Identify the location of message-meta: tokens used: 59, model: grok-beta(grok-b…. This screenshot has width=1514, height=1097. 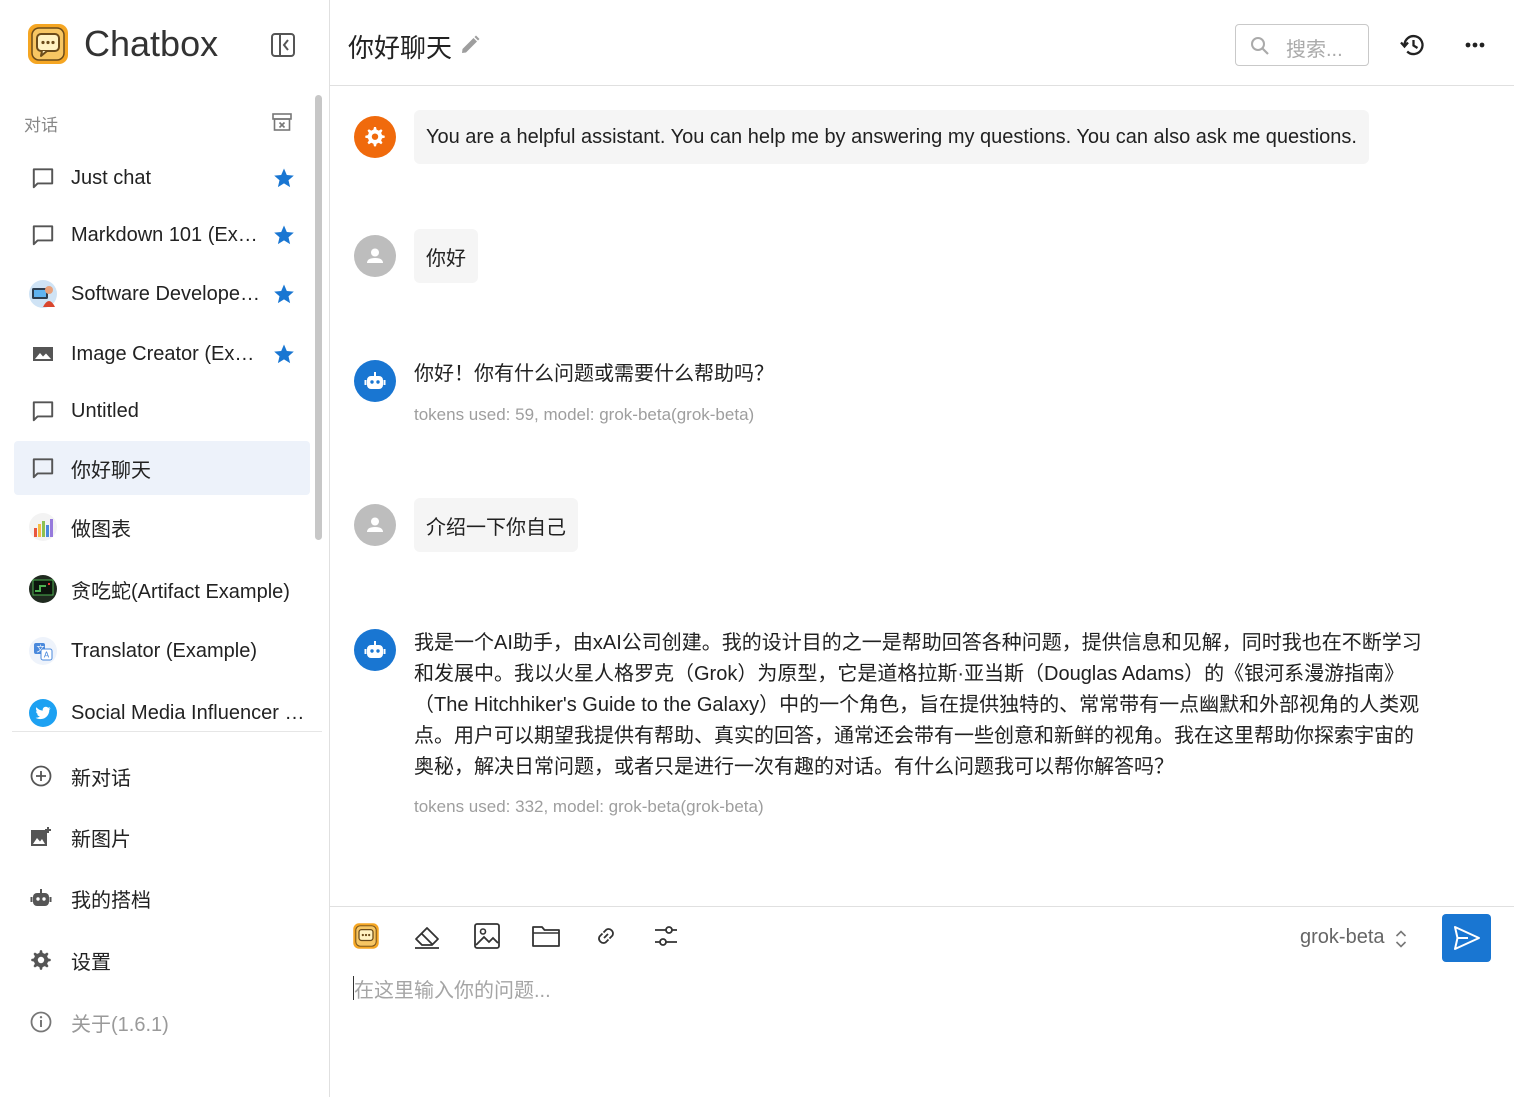
(584, 414).